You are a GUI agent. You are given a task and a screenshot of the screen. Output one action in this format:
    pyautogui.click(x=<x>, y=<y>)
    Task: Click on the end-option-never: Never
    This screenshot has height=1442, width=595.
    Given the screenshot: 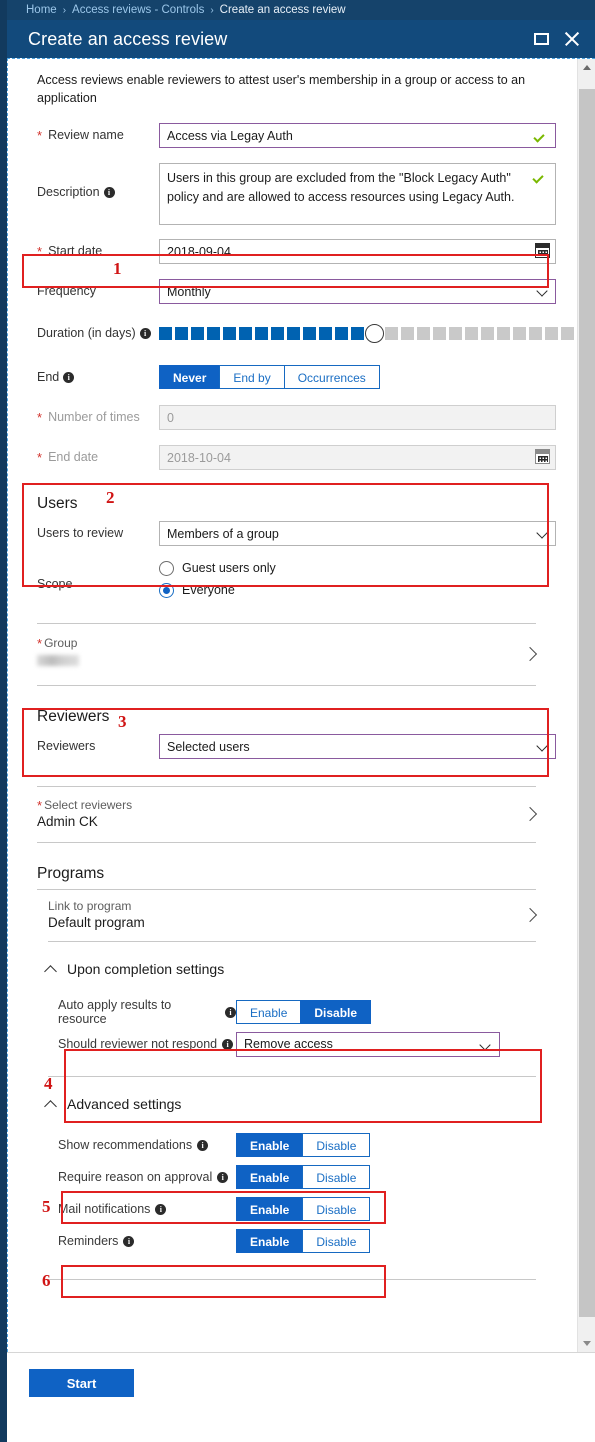 What is the action you would take?
    pyautogui.click(x=190, y=377)
    